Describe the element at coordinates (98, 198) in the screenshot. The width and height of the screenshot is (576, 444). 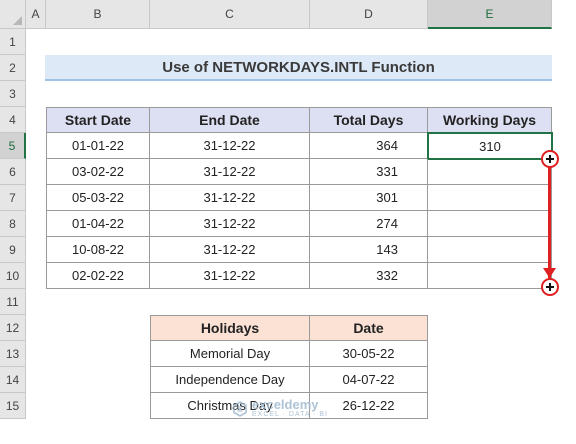
I see `cell-start-date: 05-03-22` at that location.